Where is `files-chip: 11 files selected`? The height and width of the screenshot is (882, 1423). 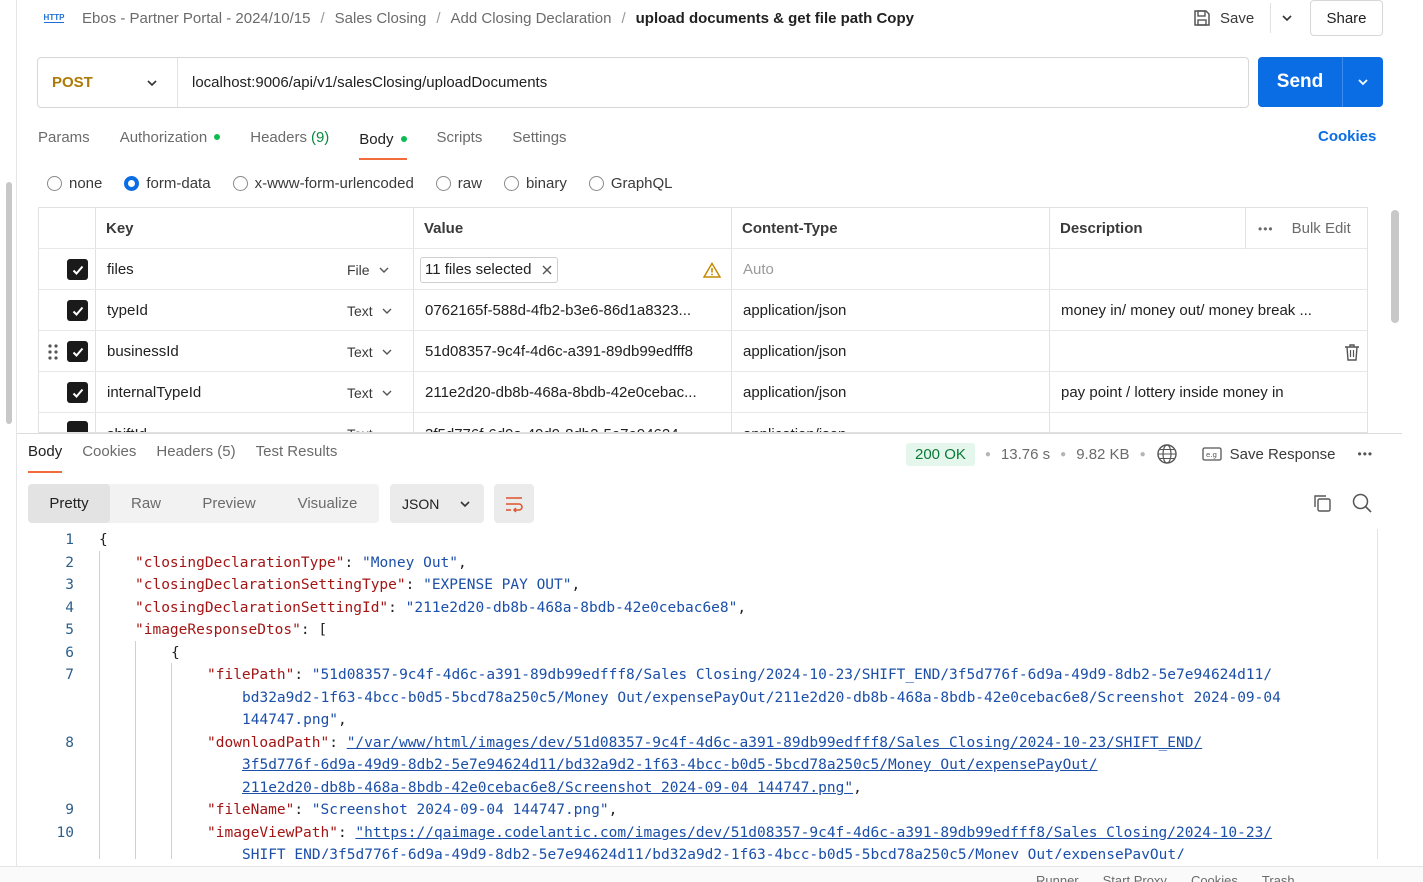 files-chip: 11 files selected is located at coordinates (489, 269).